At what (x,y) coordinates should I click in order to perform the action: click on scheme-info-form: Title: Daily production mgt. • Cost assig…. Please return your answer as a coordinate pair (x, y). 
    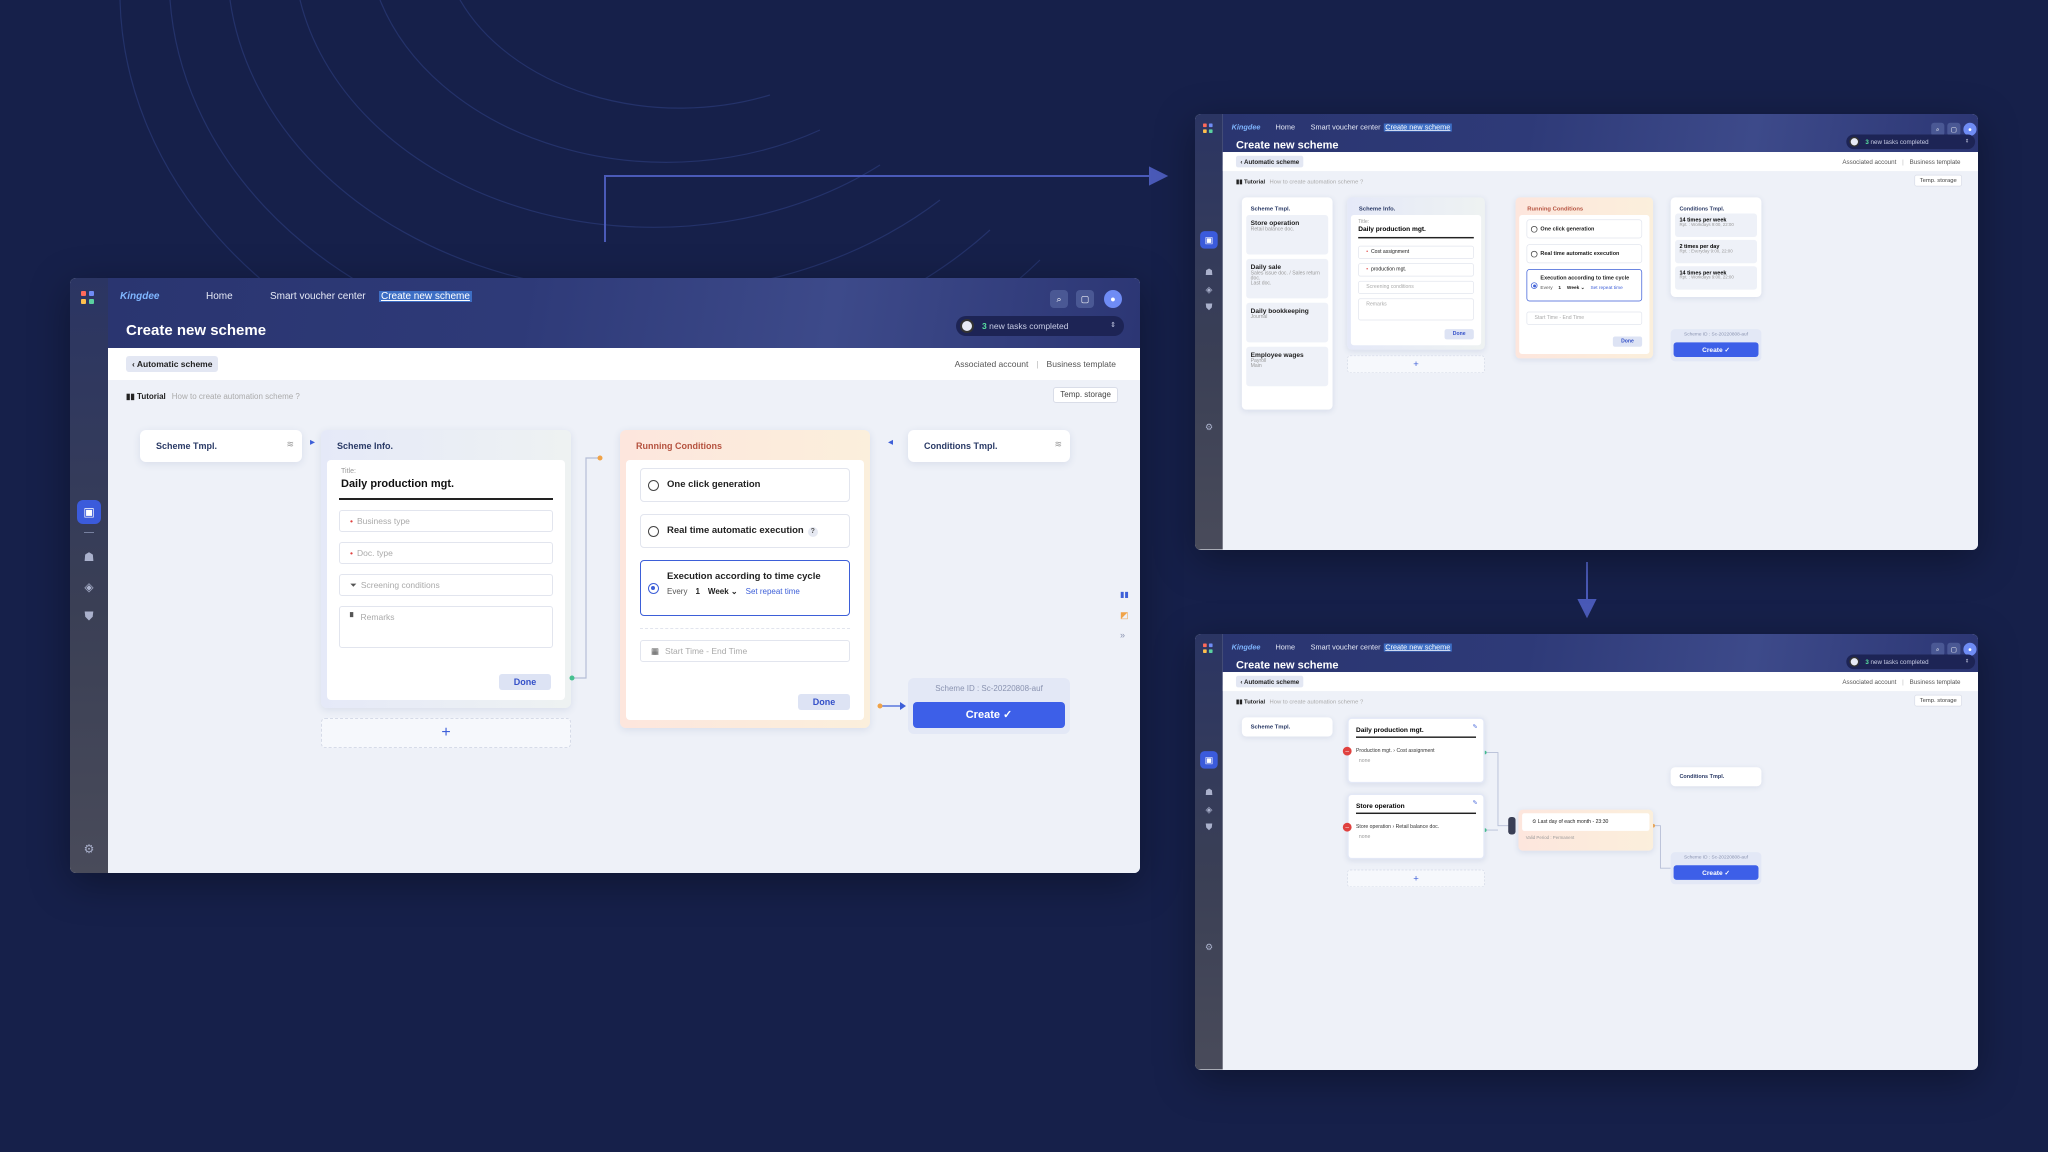
    Looking at the image, I should click on (1416, 280).